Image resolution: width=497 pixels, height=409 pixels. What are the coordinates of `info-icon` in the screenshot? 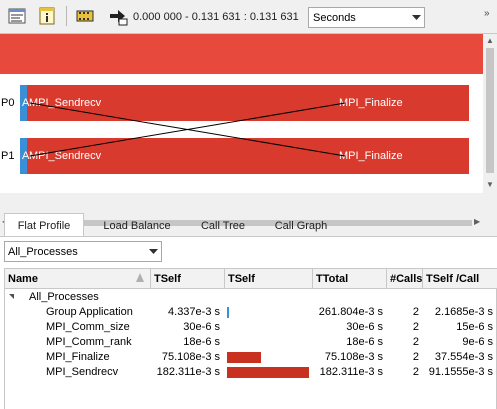 It's located at (47, 16).